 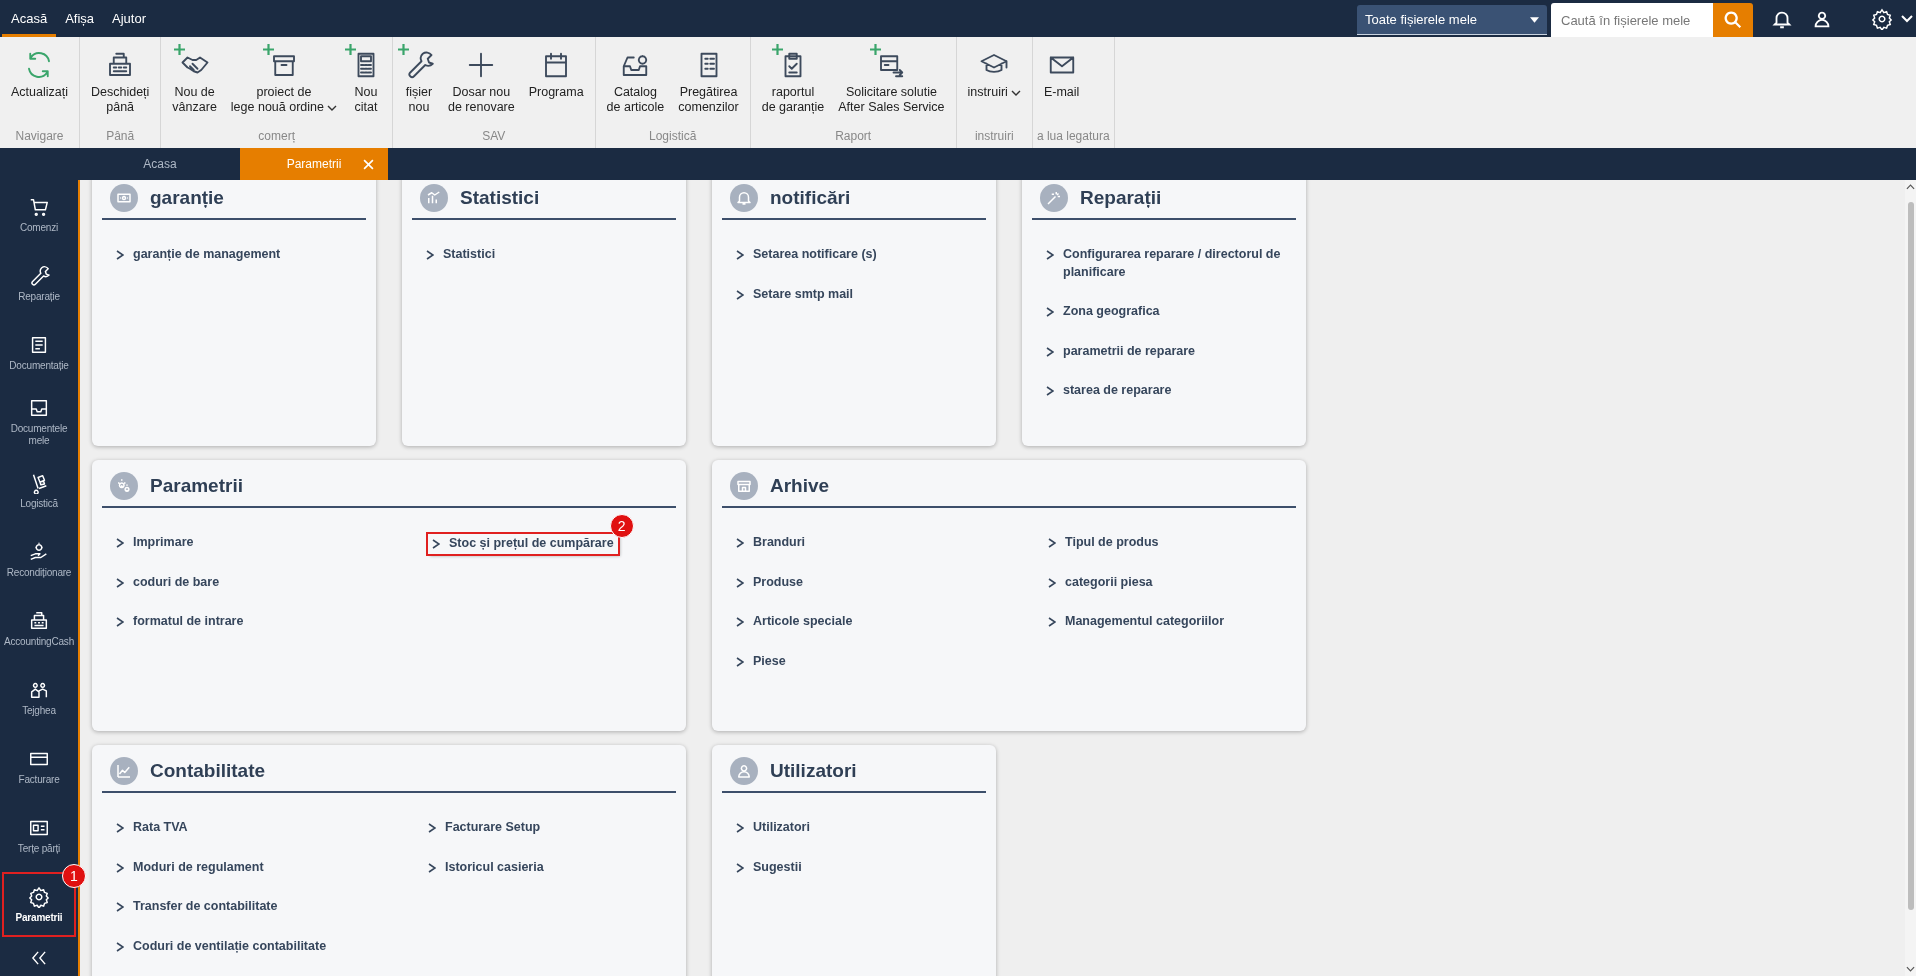 What do you see at coordinates (155, 543) in the screenshot?
I see `settings-link: Imprimare` at bounding box center [155, 543].